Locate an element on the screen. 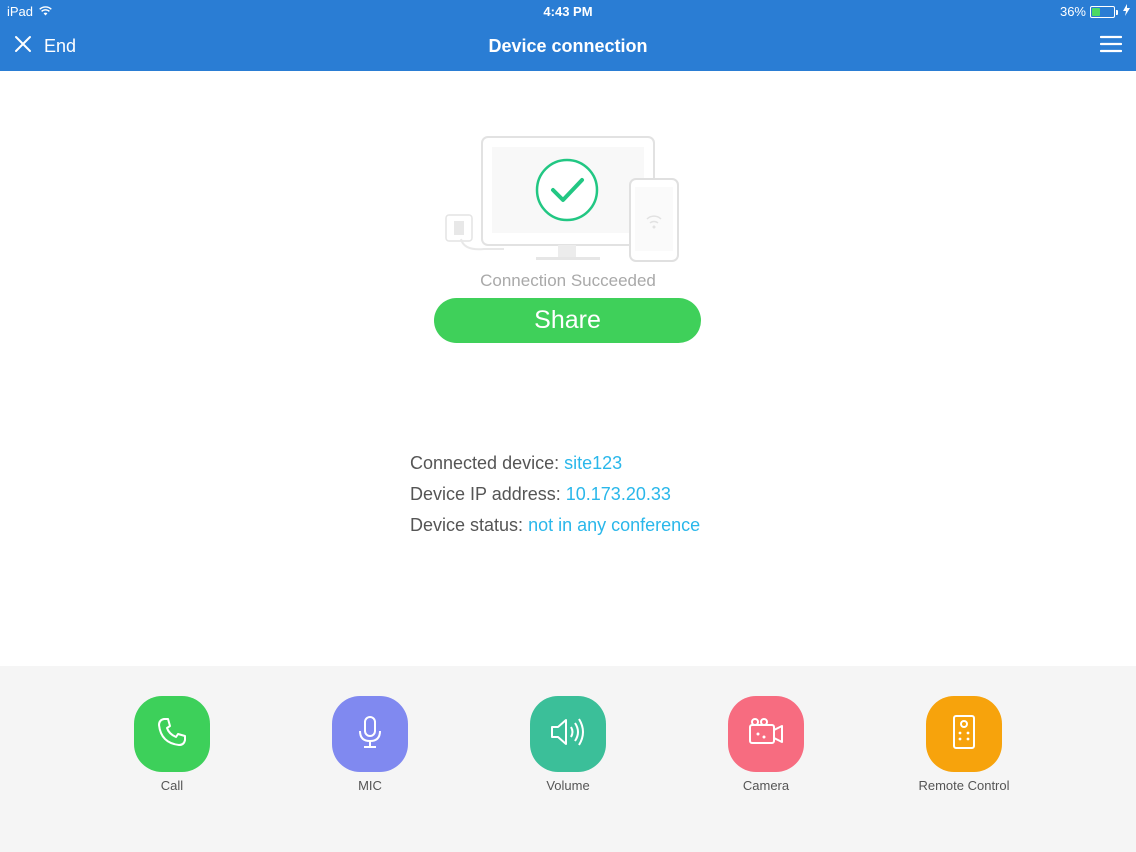  battery-level is located at coordinates (1096, 11).